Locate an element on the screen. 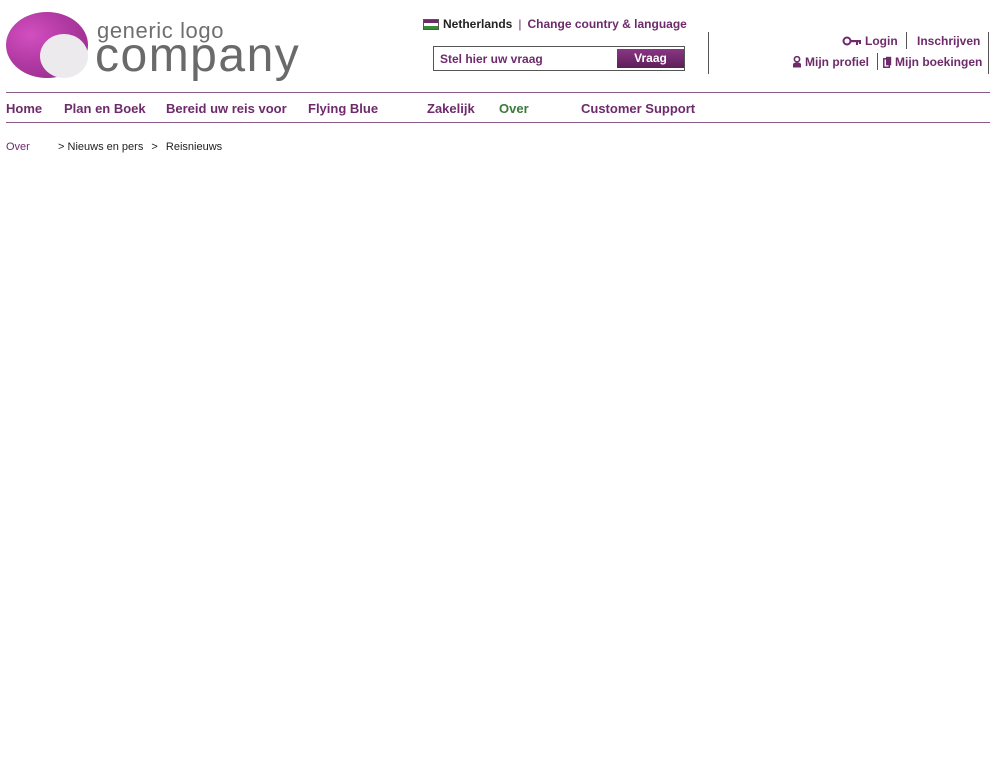 This screenshot has height=776, width=1003. search-input is located at coordinates (524, 58).